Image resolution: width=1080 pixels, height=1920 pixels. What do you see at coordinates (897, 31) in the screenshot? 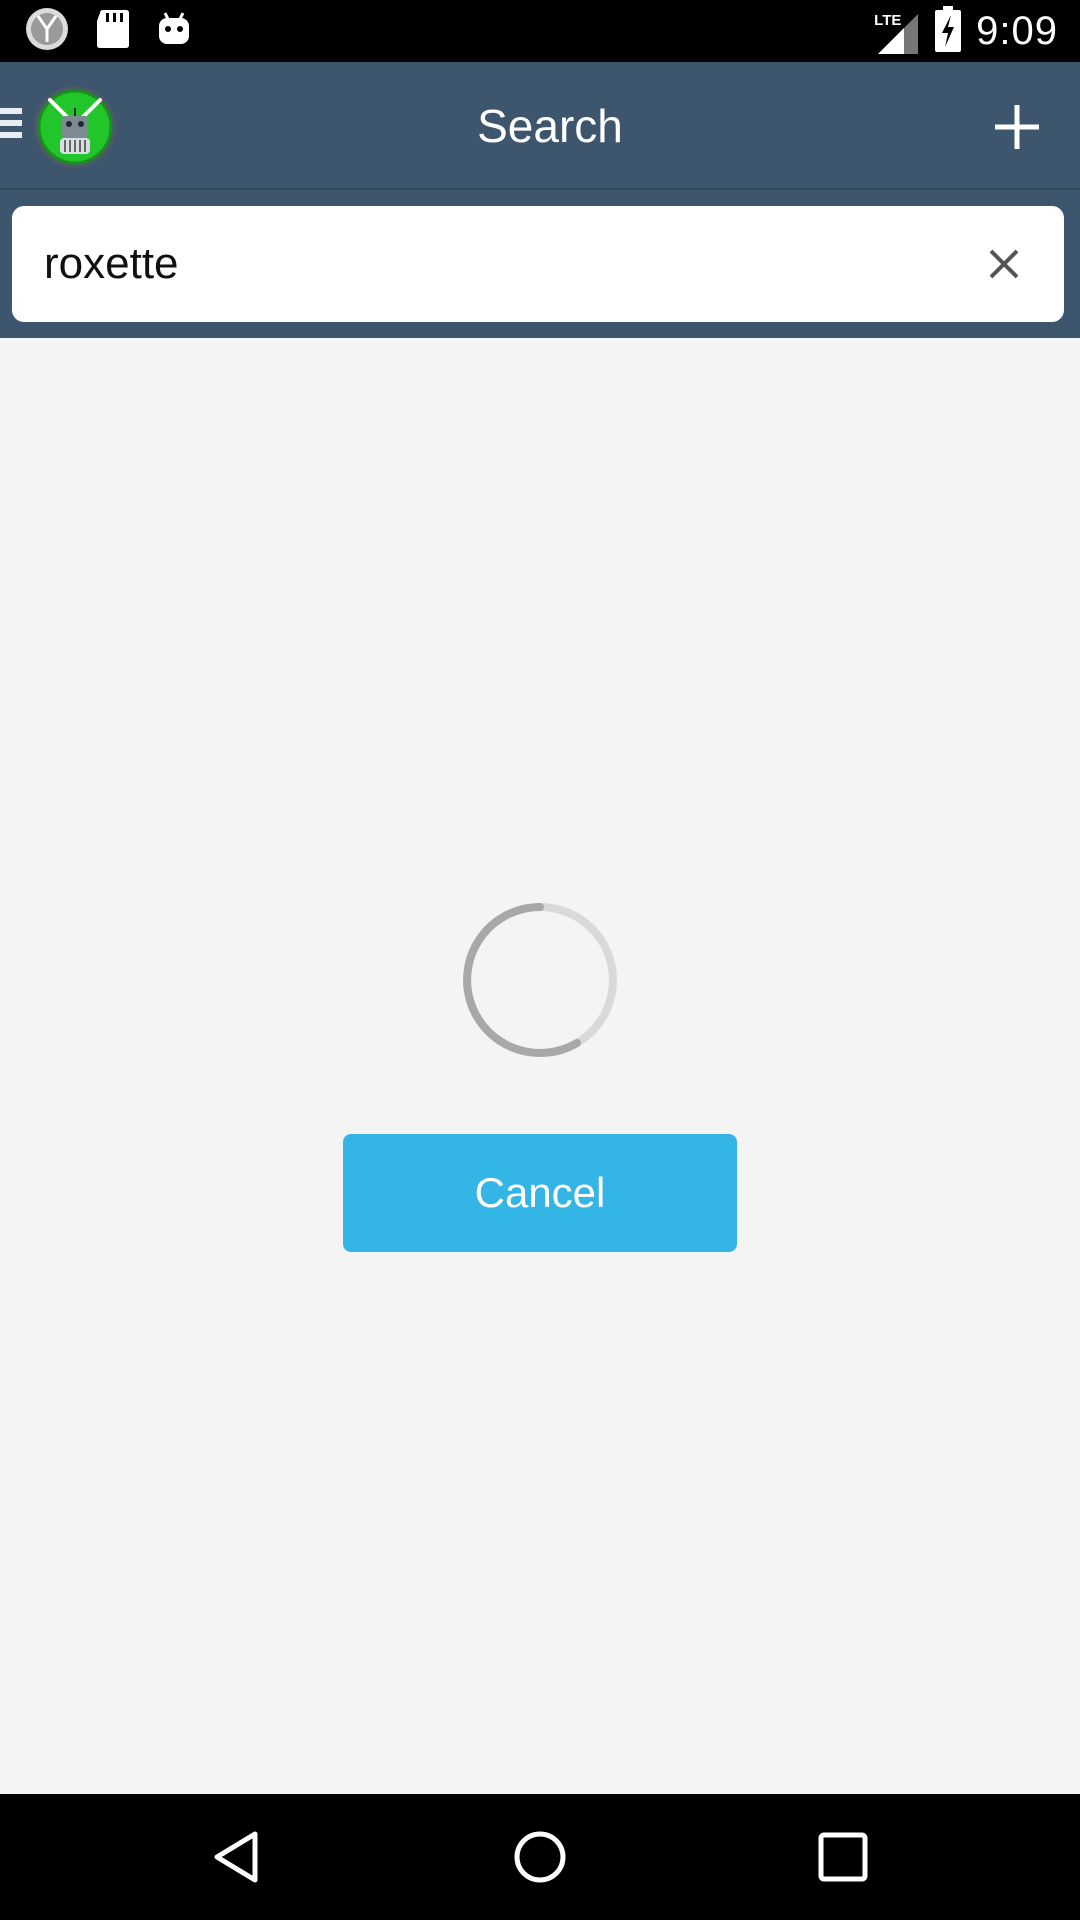
I see `signal-icon: LTE` at bounding box center [897, 31].